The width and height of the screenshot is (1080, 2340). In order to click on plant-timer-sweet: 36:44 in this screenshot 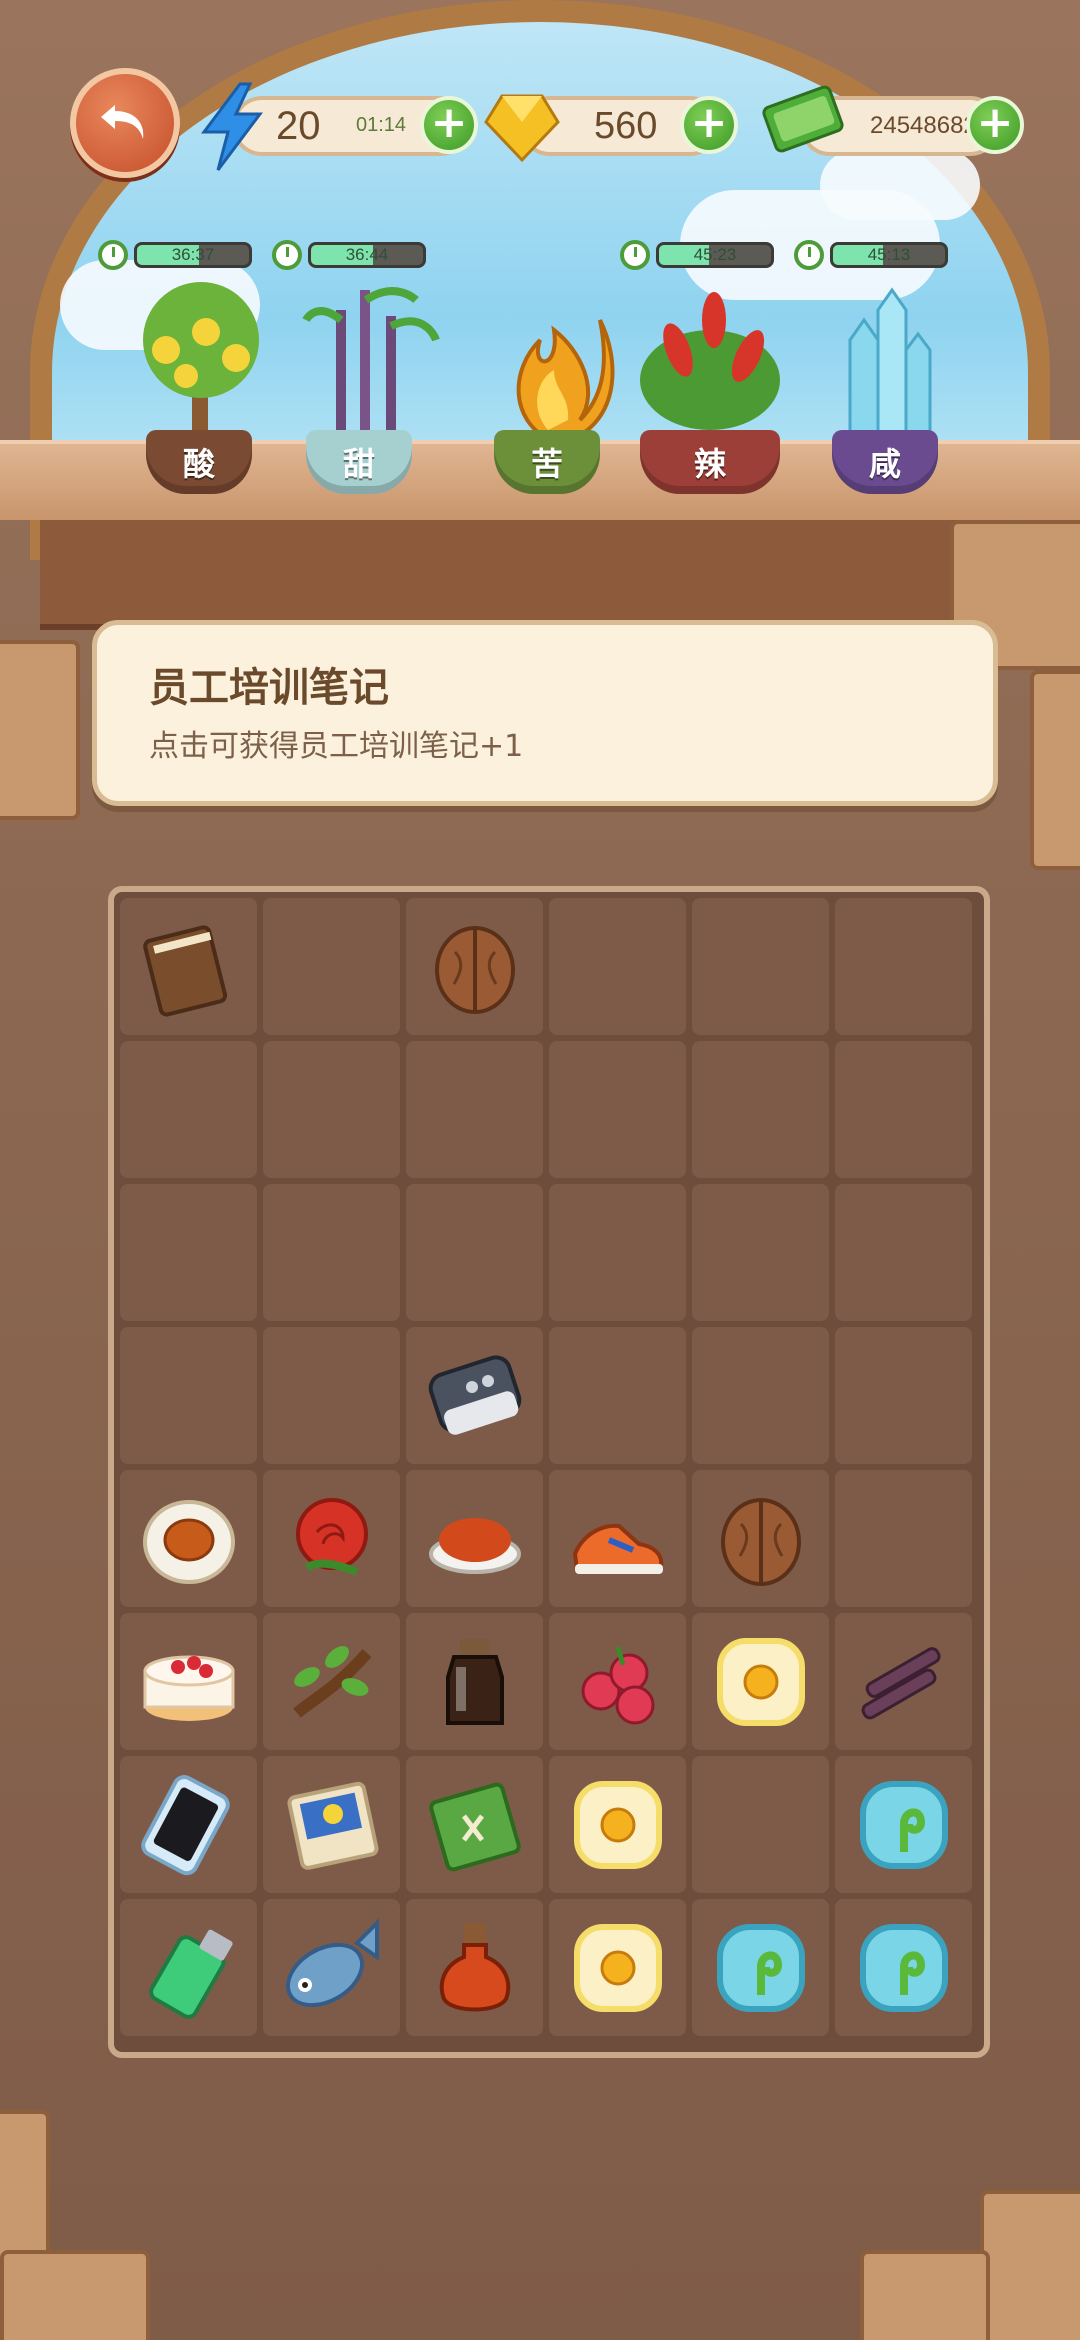, I will do `click(349, 255)`.